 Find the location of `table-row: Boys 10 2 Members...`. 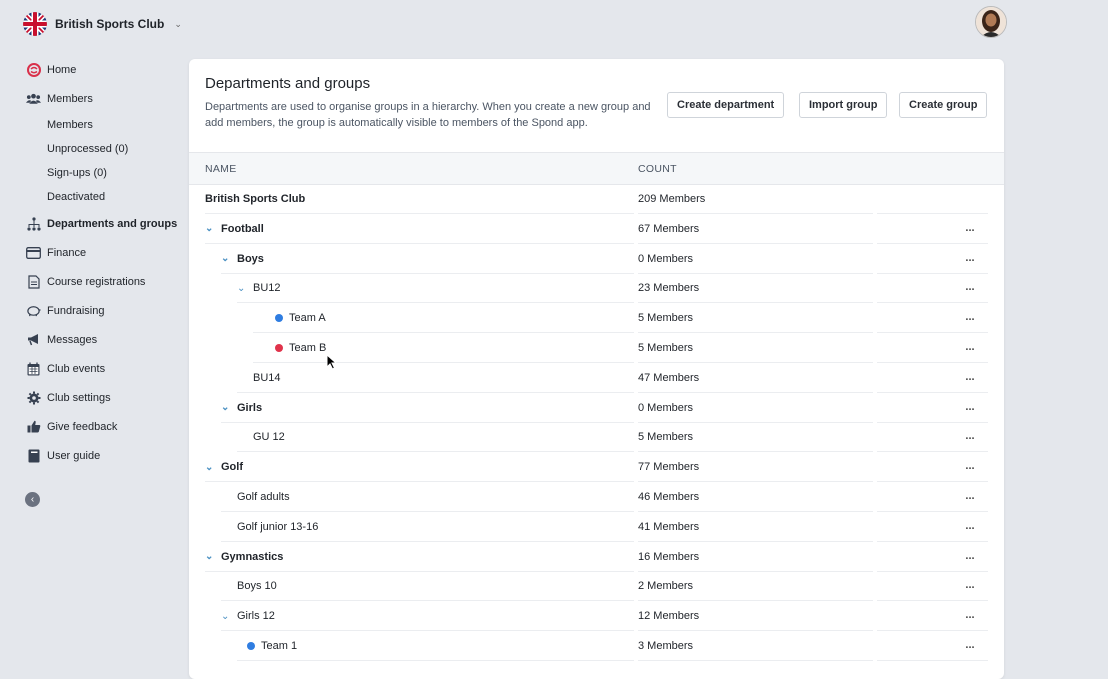

table-row: Boys 10 2 Members... is located at coordinates (596, 586).